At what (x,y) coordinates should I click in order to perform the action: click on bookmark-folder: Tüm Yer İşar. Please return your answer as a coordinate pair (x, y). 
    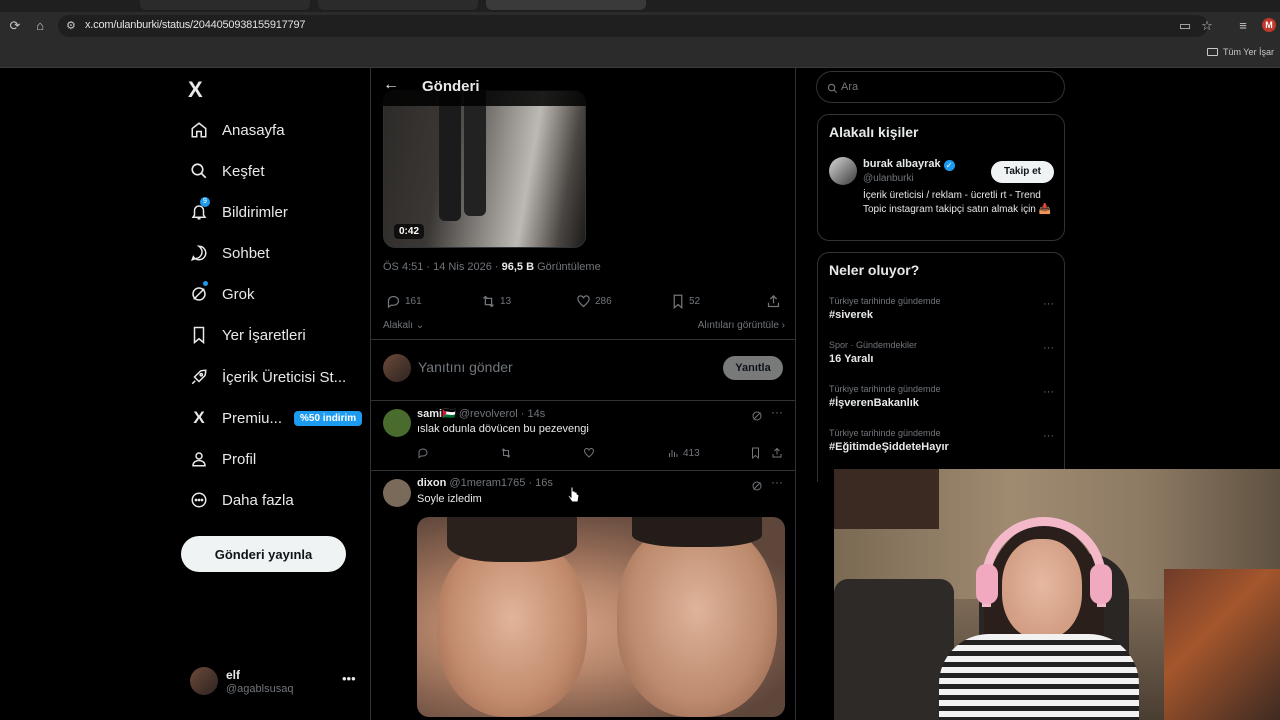
    Looking at the image, I should click on (1240, 52).